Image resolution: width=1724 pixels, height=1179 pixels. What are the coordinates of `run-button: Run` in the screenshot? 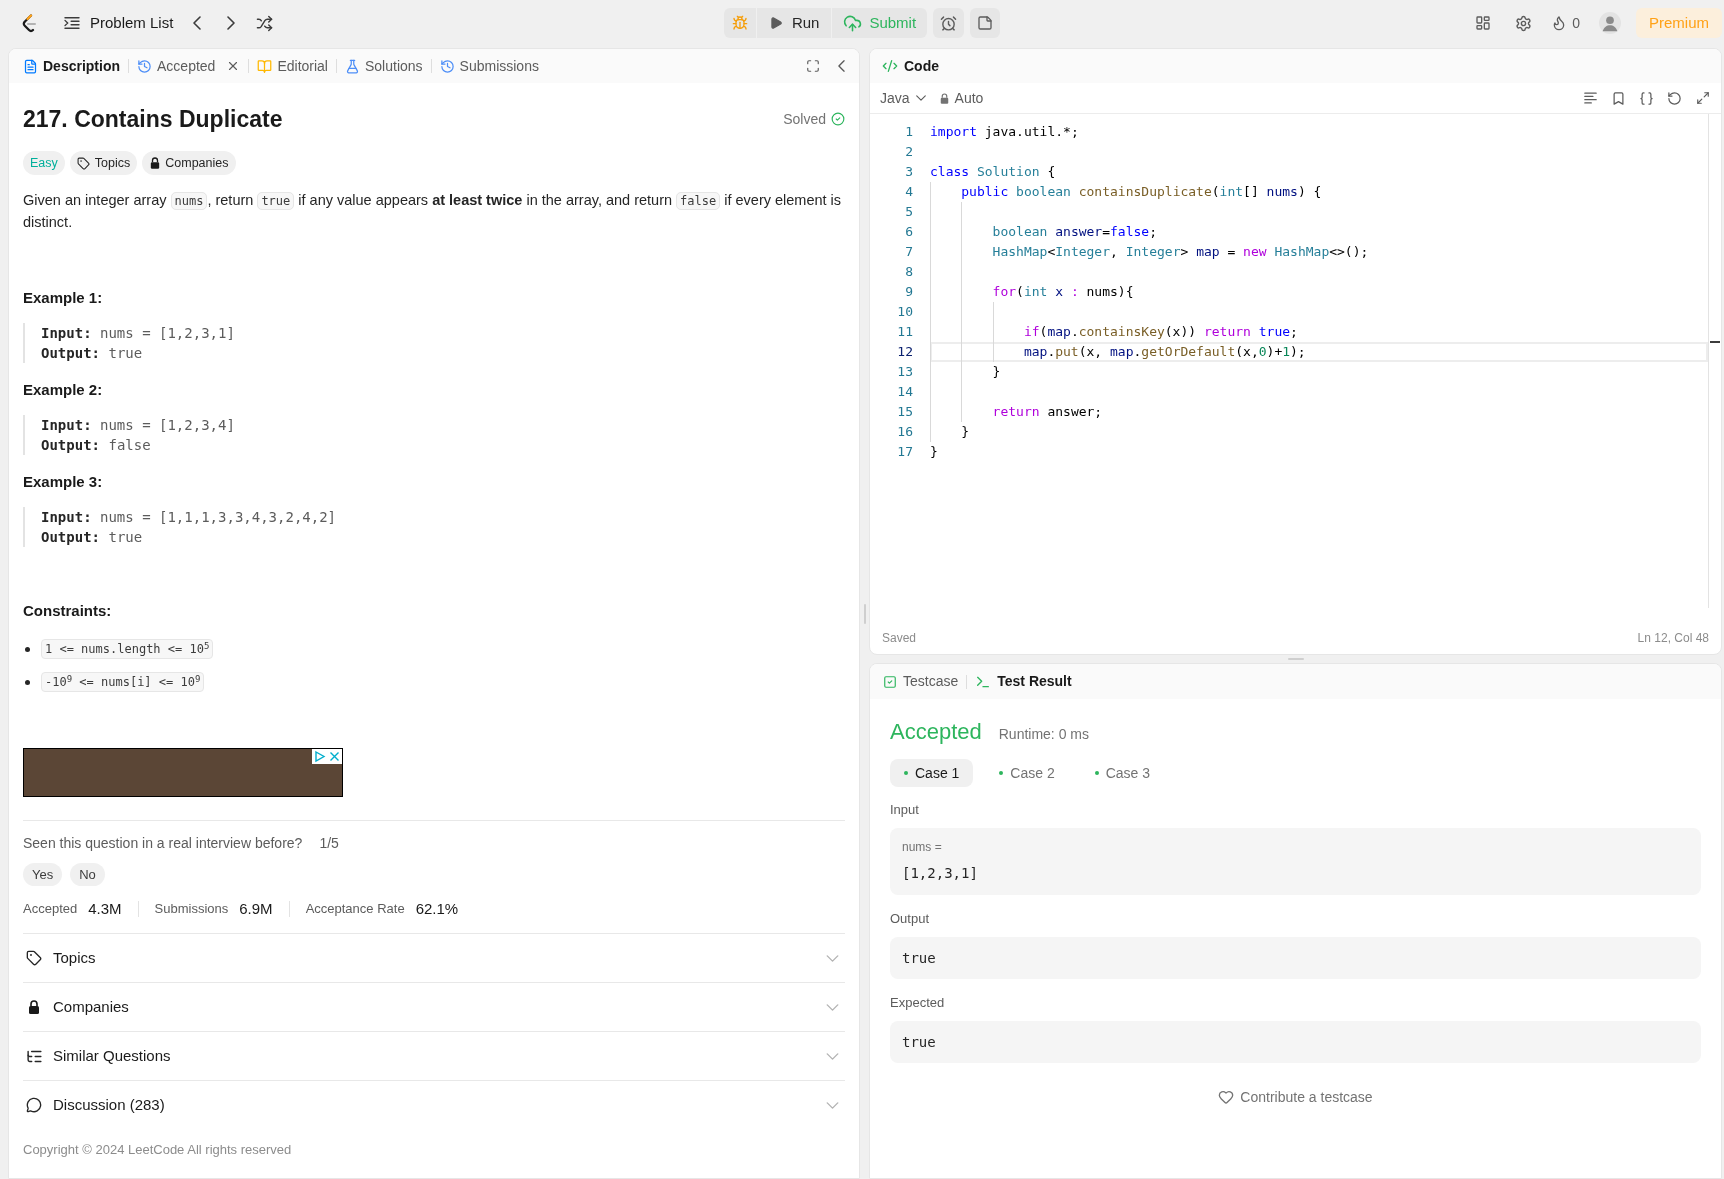 It's located at (794, 23).